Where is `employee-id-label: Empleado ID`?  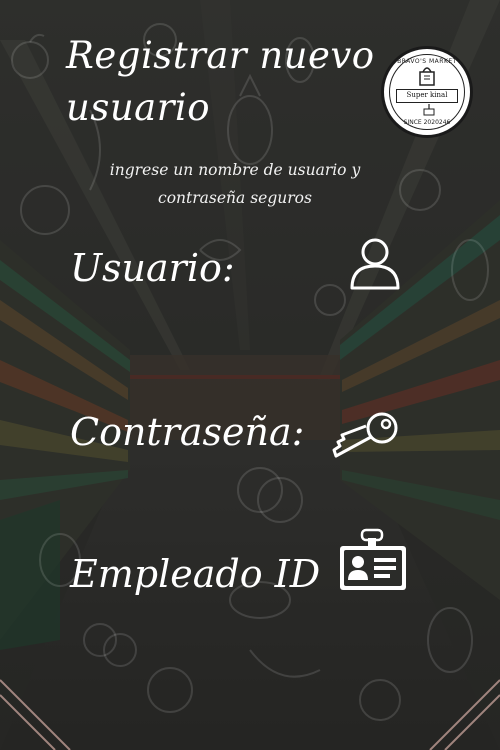
employee-id-label: Empleado ID is located at coordinates (195, 574).